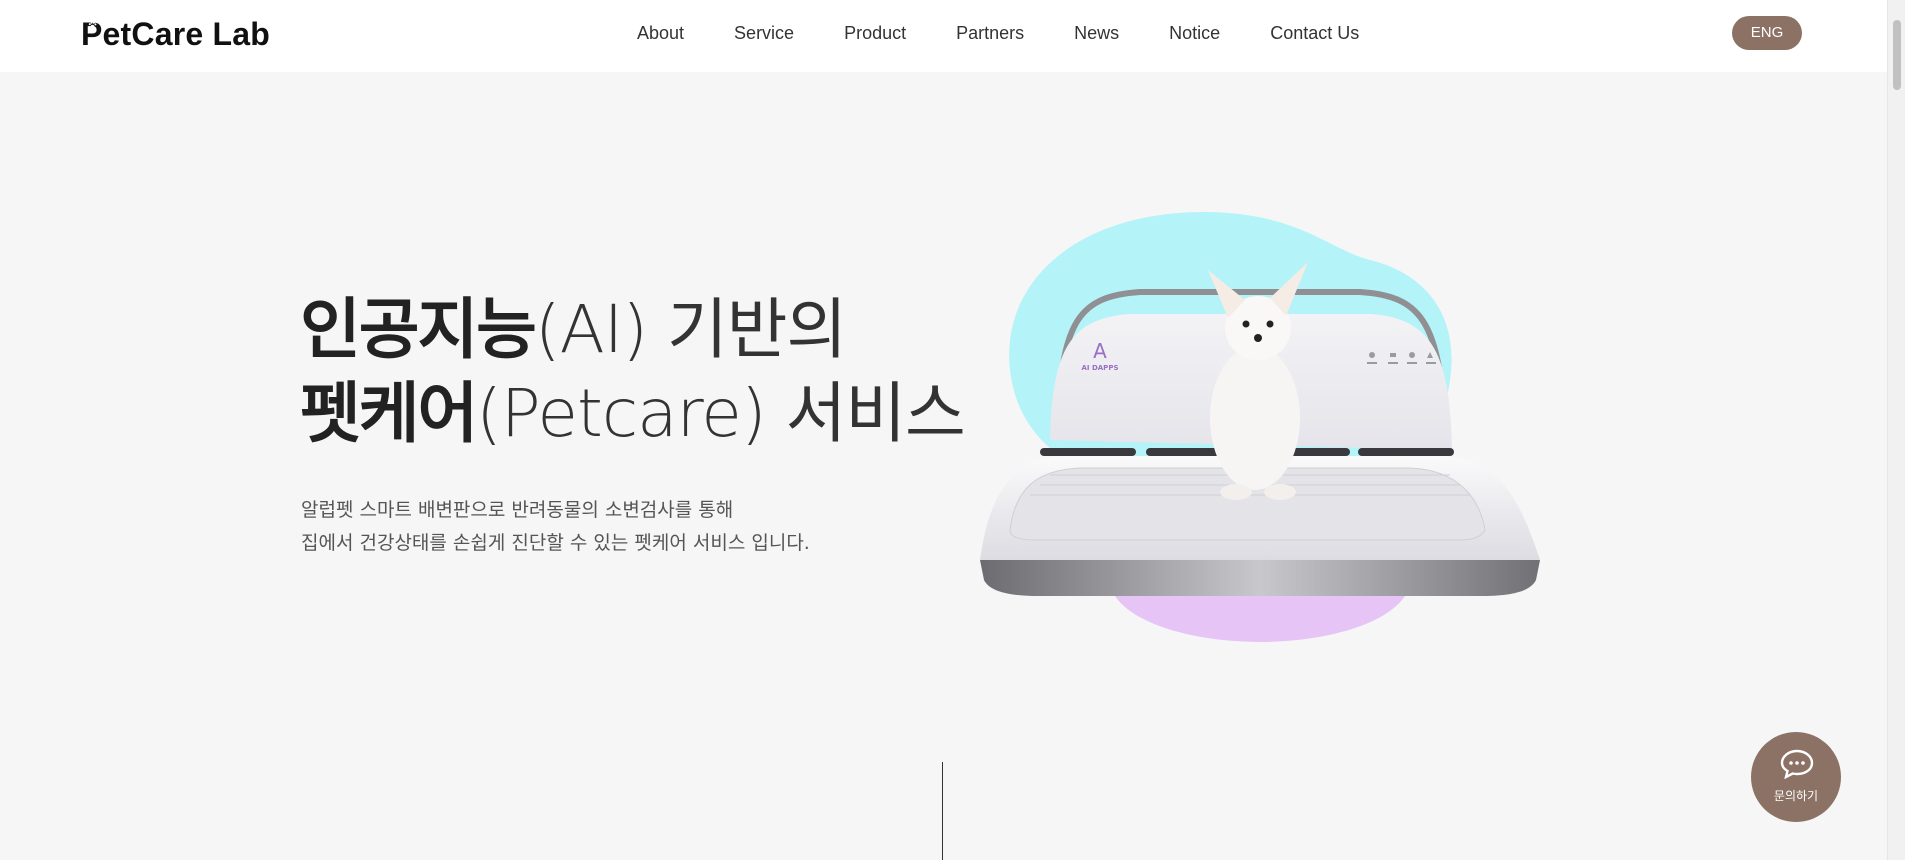 The height and width of the screenshot is (860, 1905). Describe the element at coordinates (418, 329) in the screenshot. I see `hero-title-bold-1: 인공지능` at that location.